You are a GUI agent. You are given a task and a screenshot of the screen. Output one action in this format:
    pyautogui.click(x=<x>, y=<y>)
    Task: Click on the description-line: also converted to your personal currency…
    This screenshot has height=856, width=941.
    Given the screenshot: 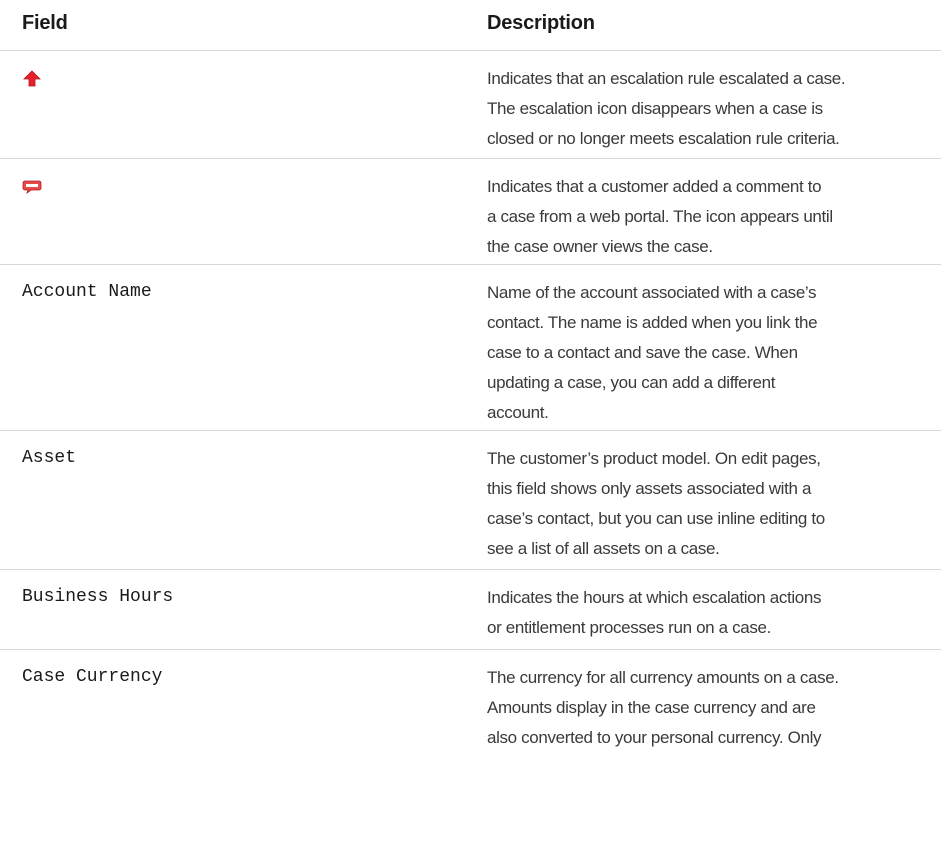 What is the action you would take?
    pyautogui.click(x=654, y=737)
    